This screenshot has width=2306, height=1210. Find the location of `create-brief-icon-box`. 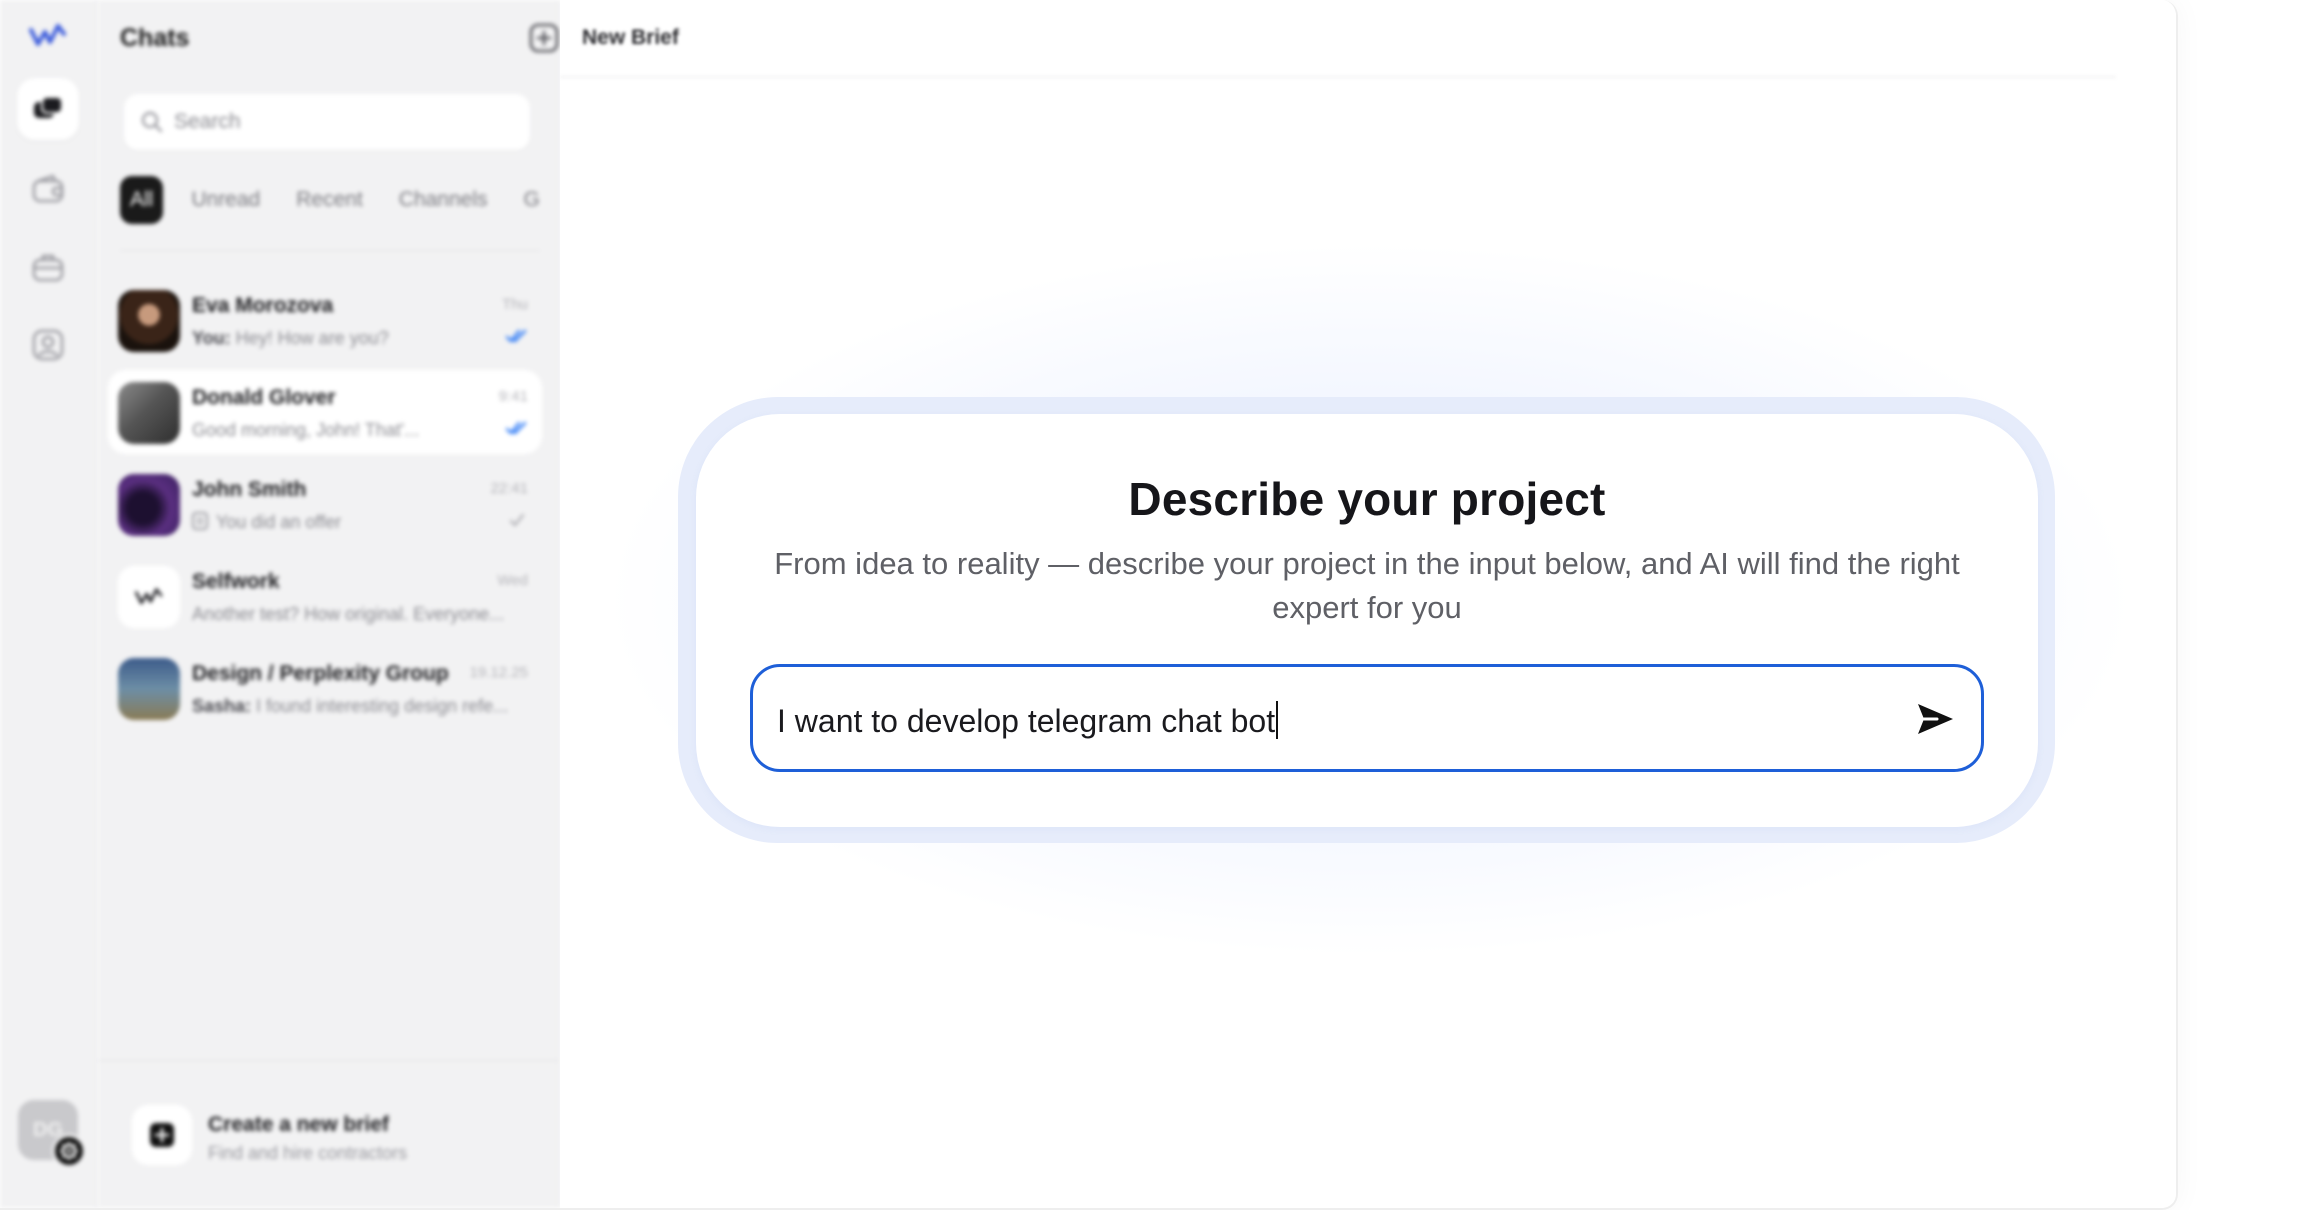

create-brief-icon-box is located at coordinates (162, 1135).